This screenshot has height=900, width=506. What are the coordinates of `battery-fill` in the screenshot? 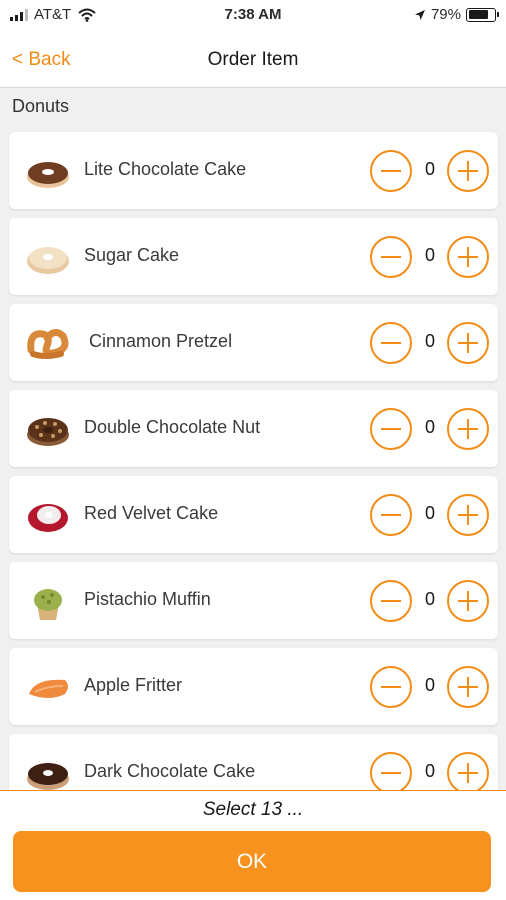 It's located at (478, 14).